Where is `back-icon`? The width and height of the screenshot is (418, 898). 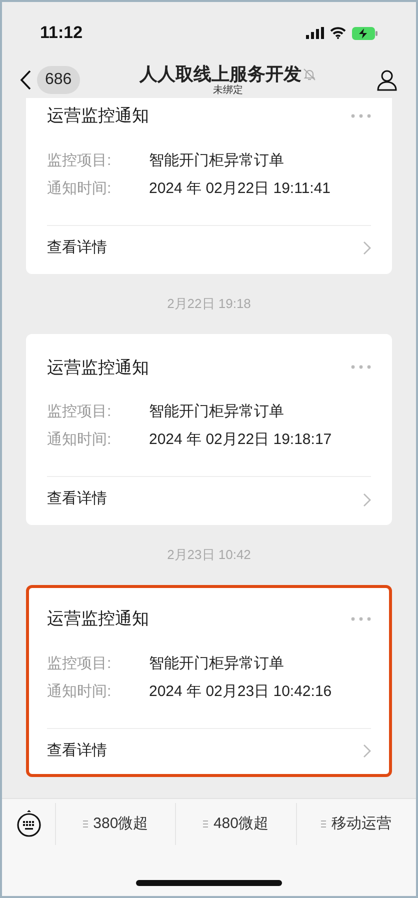
back-icon is located at coordinates (25, 80).